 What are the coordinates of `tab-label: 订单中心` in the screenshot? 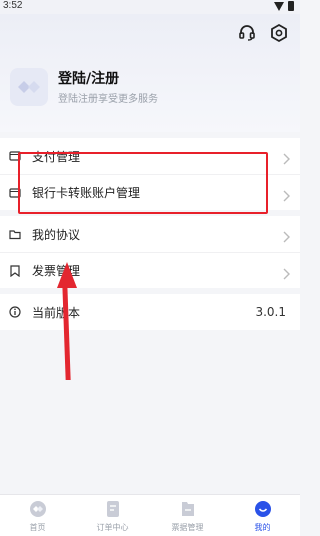 It's located at (112, 527).